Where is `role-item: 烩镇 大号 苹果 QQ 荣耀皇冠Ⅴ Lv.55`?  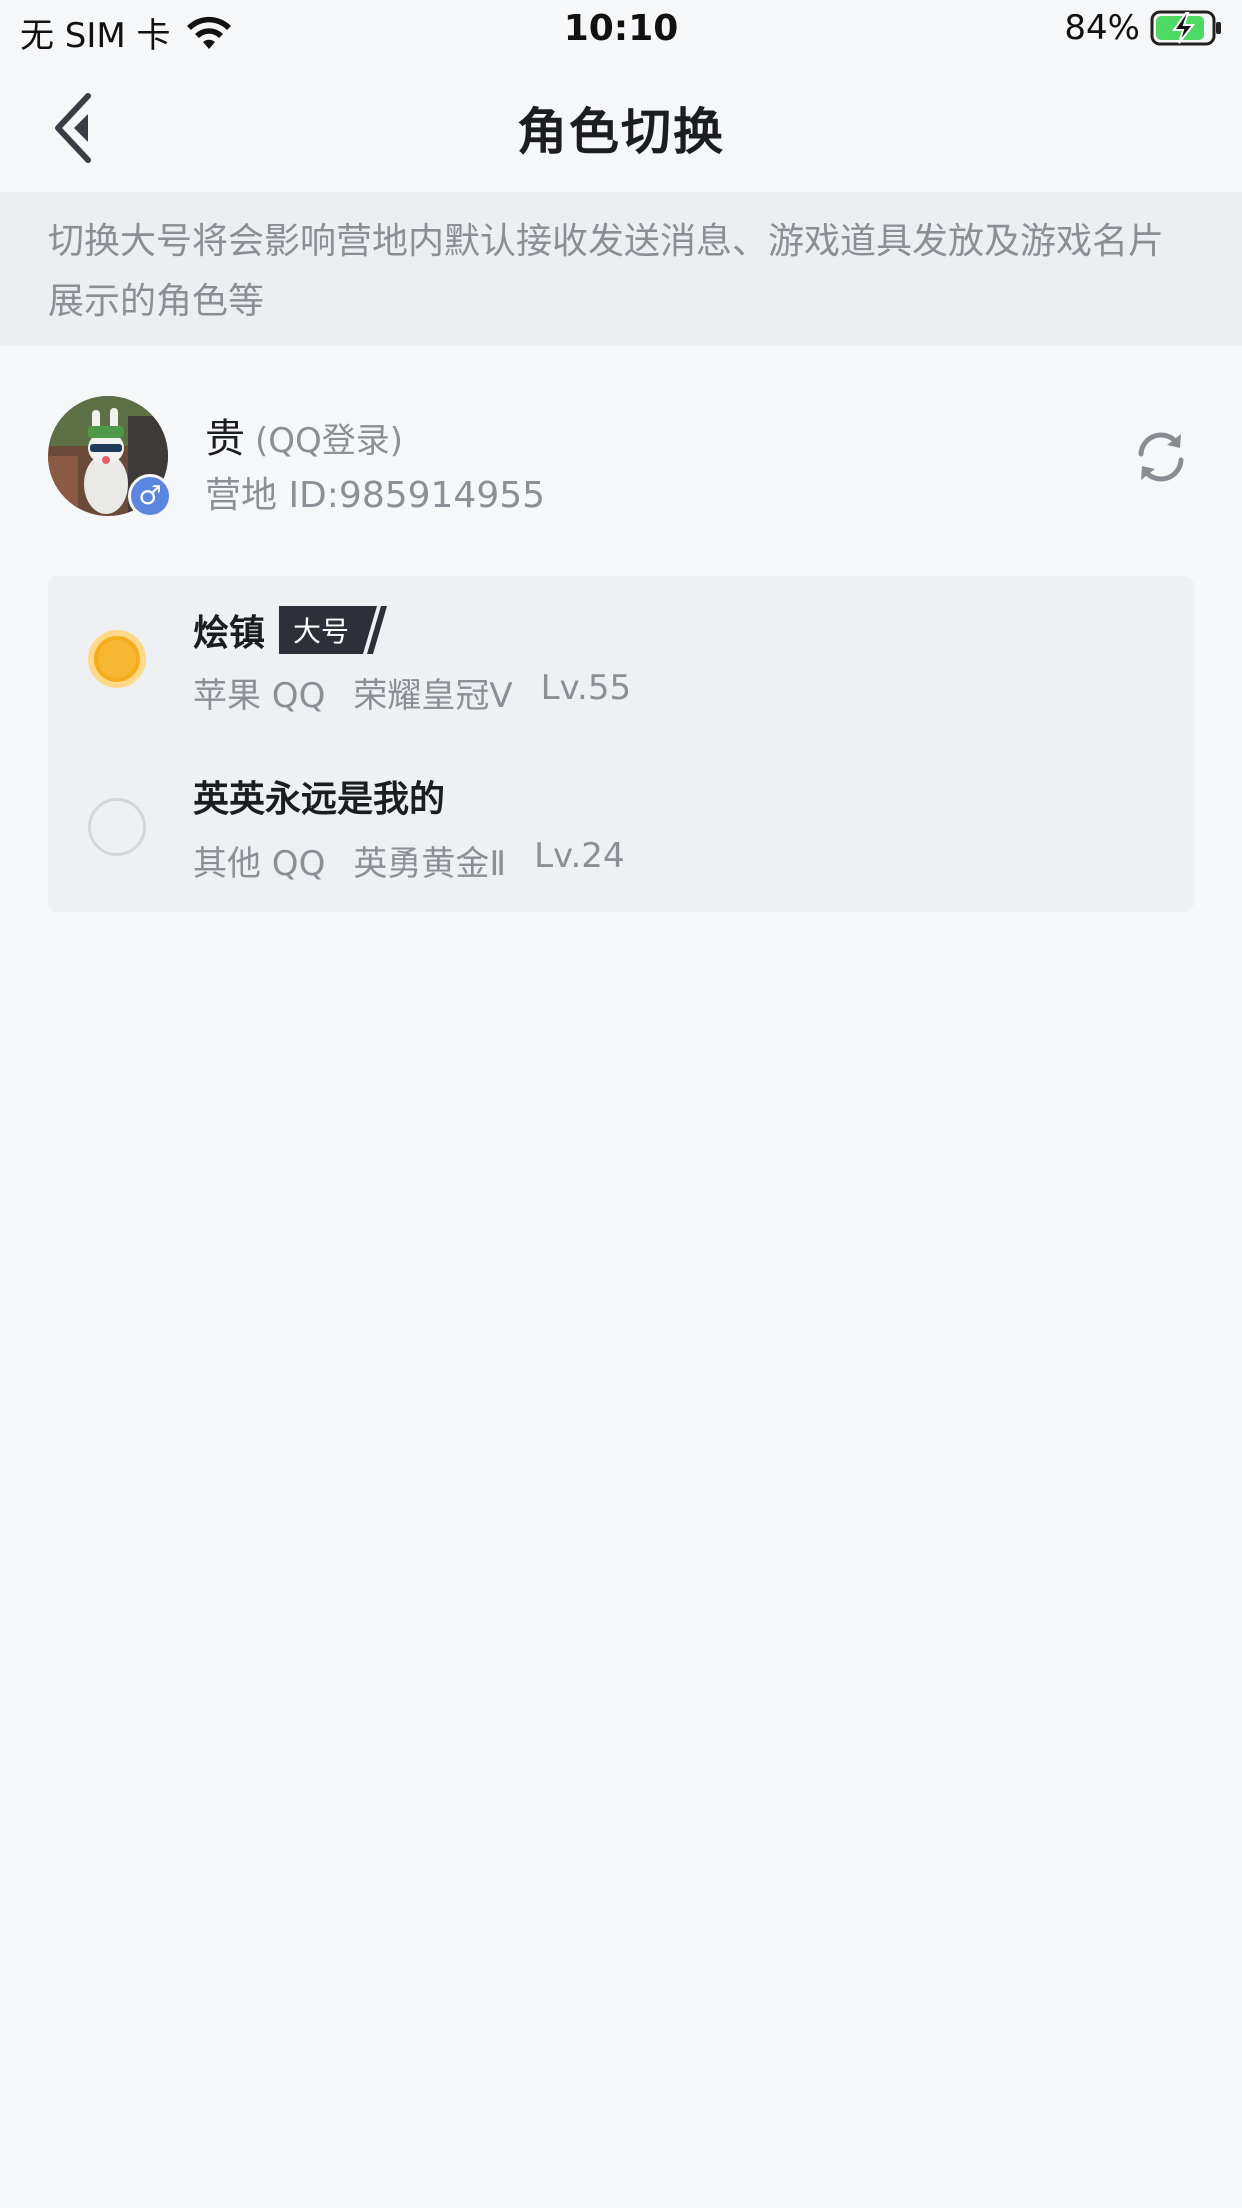 role-item: 烩镇 大号 苹果 QQ 荣耀皇冠Ⅴ Lv.55 is located at coordinates (621, 660).